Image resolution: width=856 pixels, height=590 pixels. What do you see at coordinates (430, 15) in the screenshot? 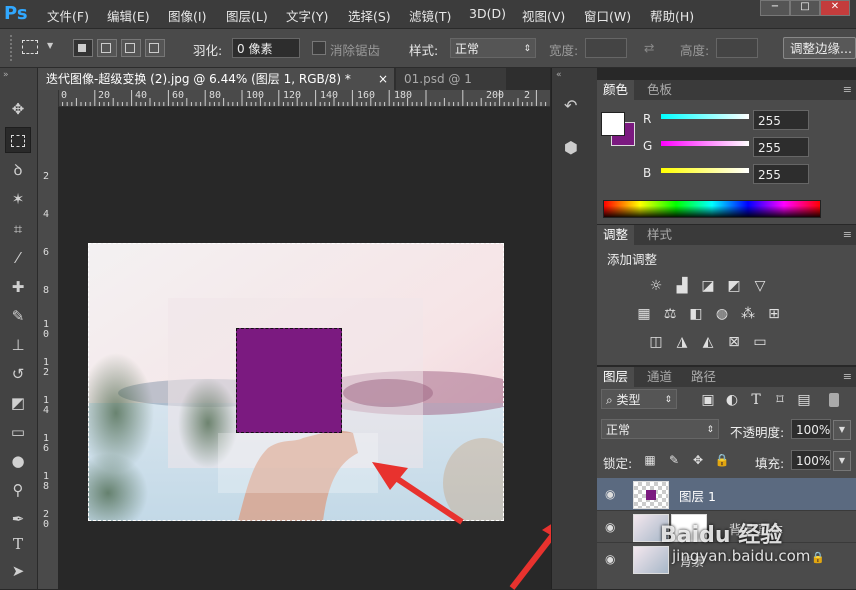
I see `menu-filter: 滤镜(T)` at bounding box center [430, 15].